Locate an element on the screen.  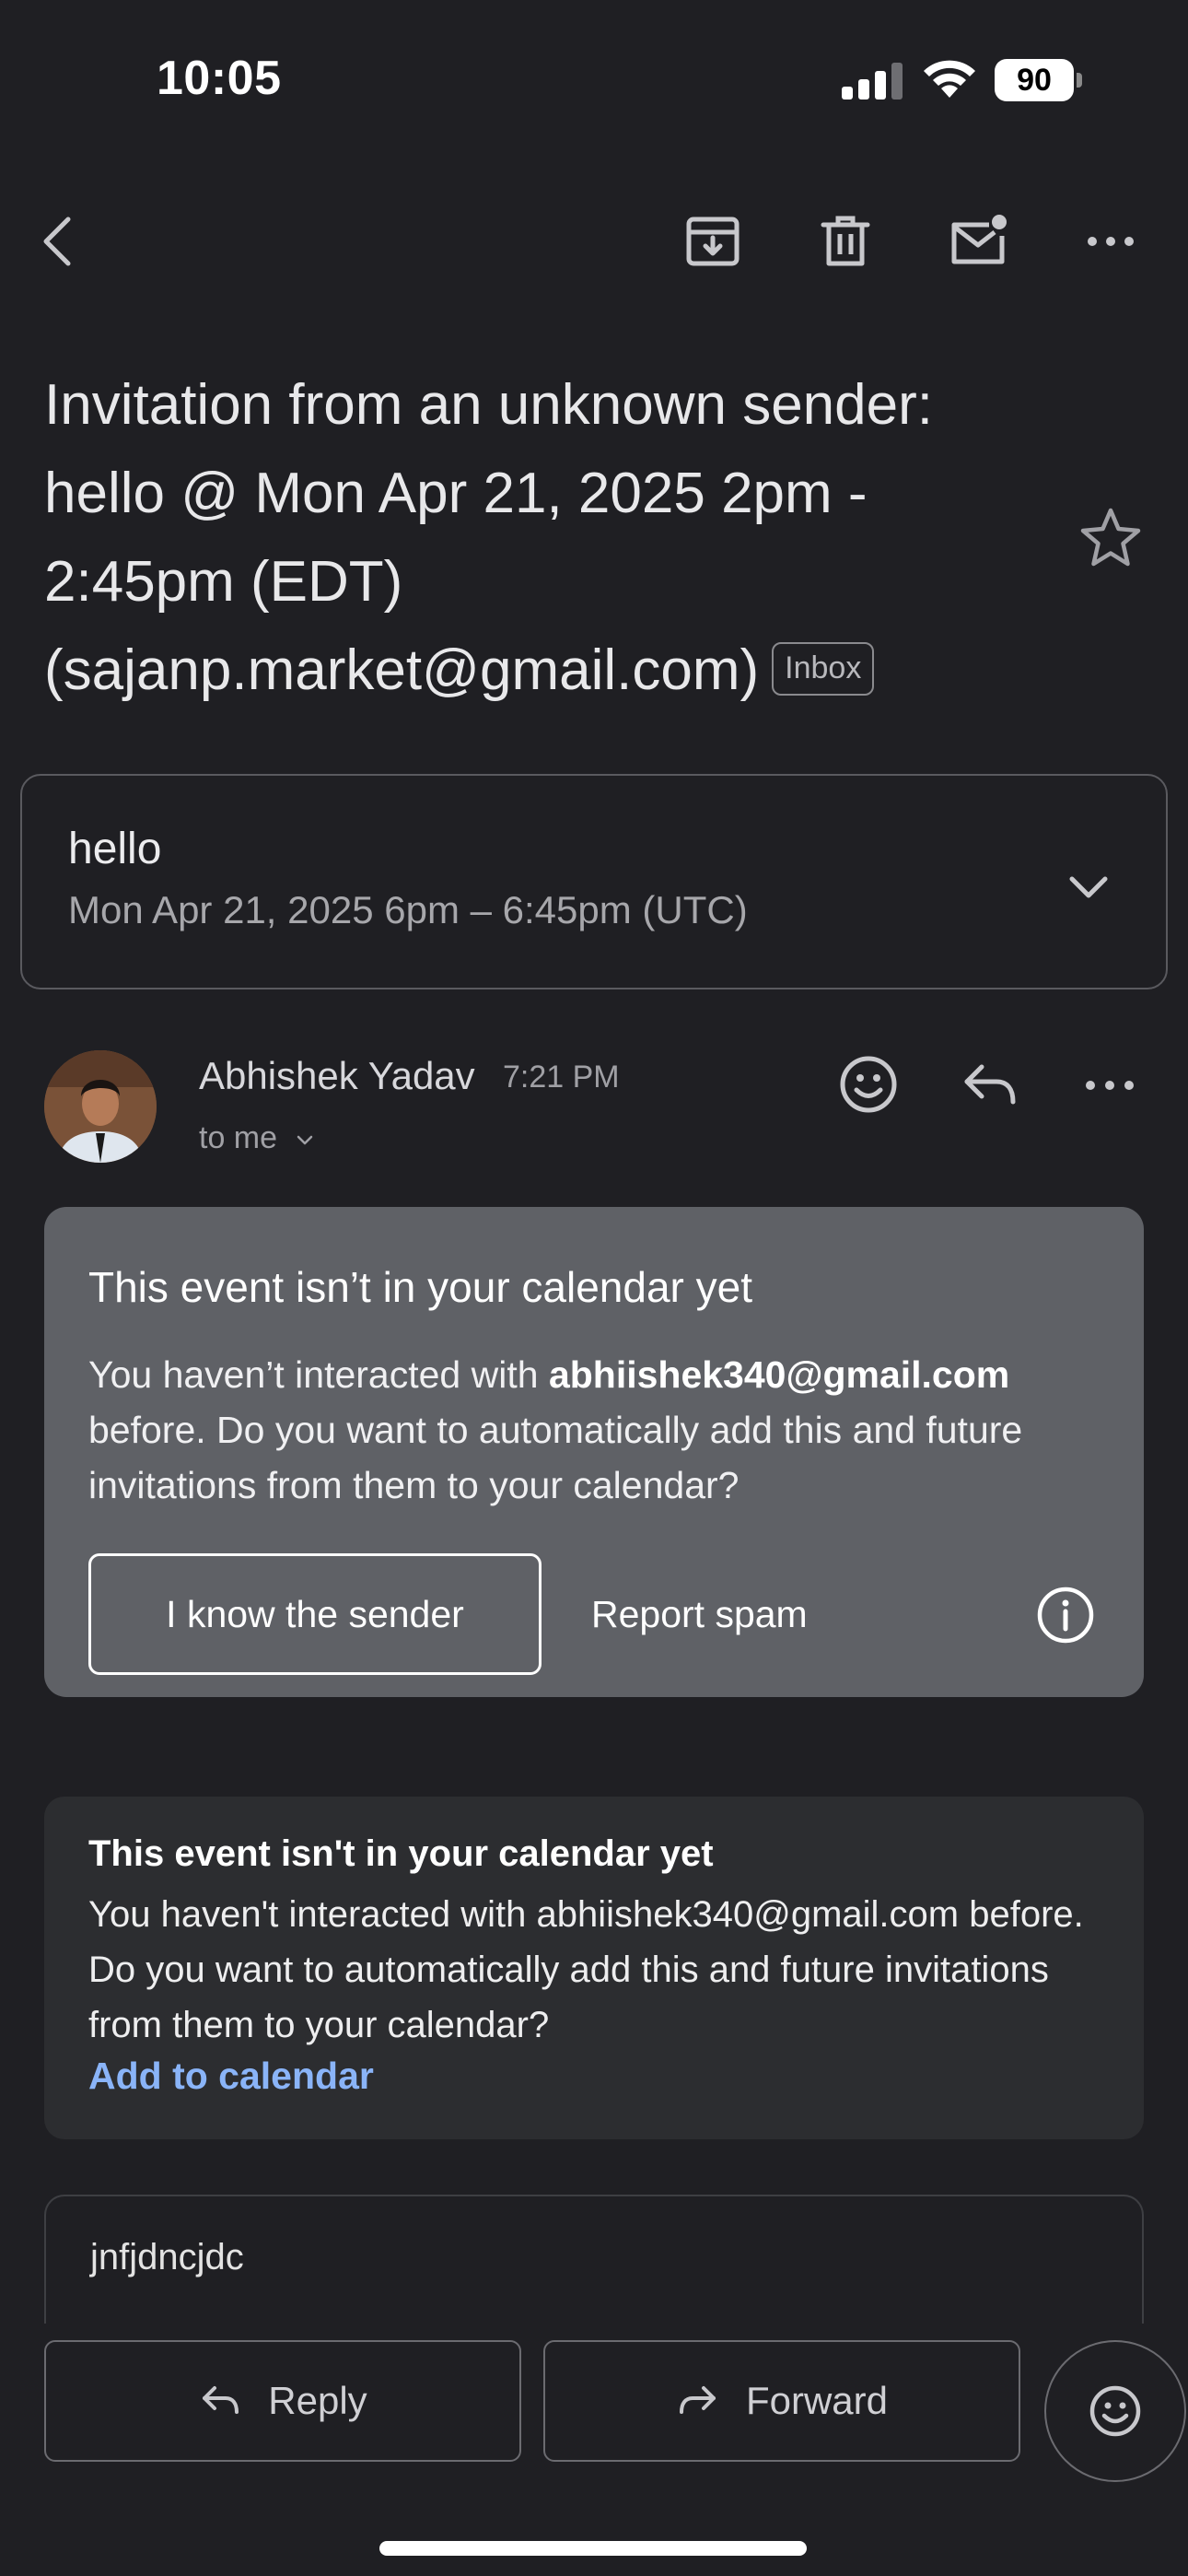
notice-title: This event isn't in your calendar yet is located at coordinates (401, 1853).